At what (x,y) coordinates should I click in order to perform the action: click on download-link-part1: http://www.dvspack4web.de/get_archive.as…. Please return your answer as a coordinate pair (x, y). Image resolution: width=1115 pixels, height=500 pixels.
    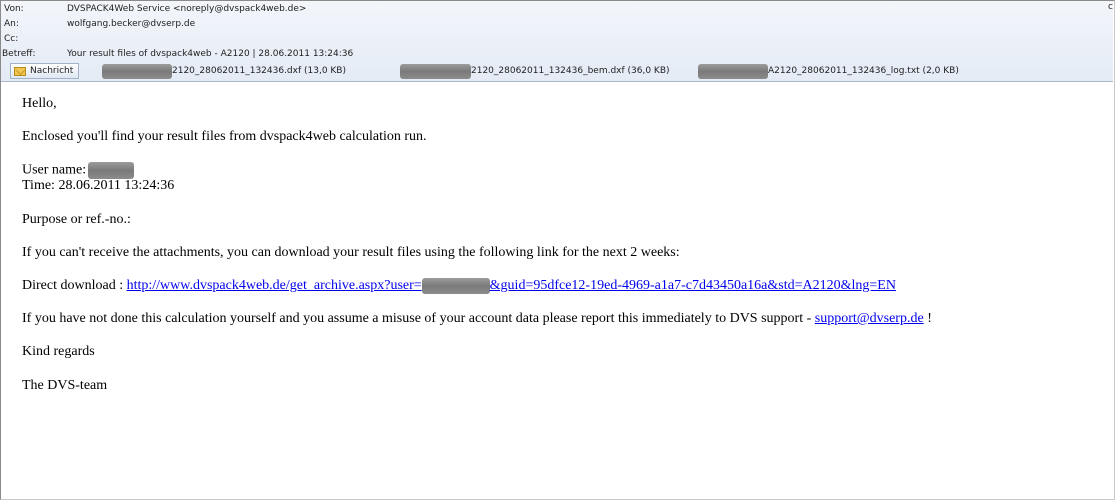
    Looking at the image, I should click on (274, 285).